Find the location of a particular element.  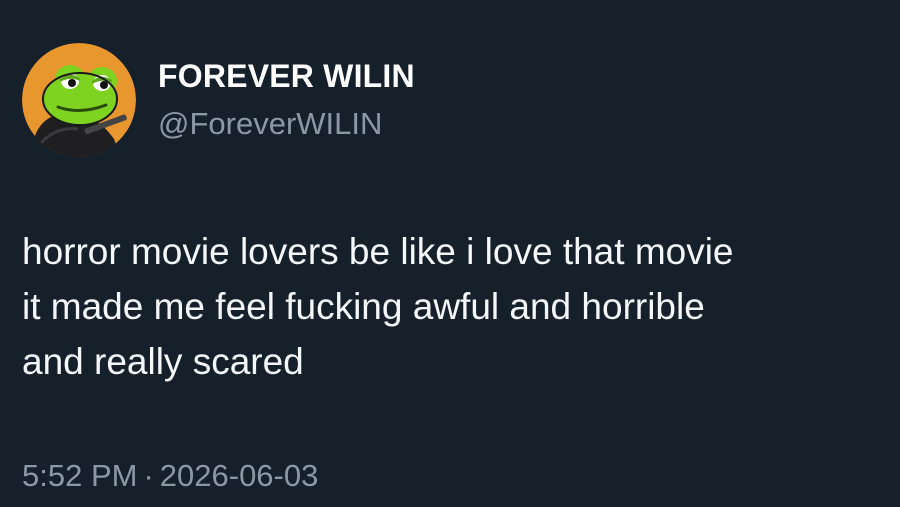

avatar is located at coordinates (79, 100).